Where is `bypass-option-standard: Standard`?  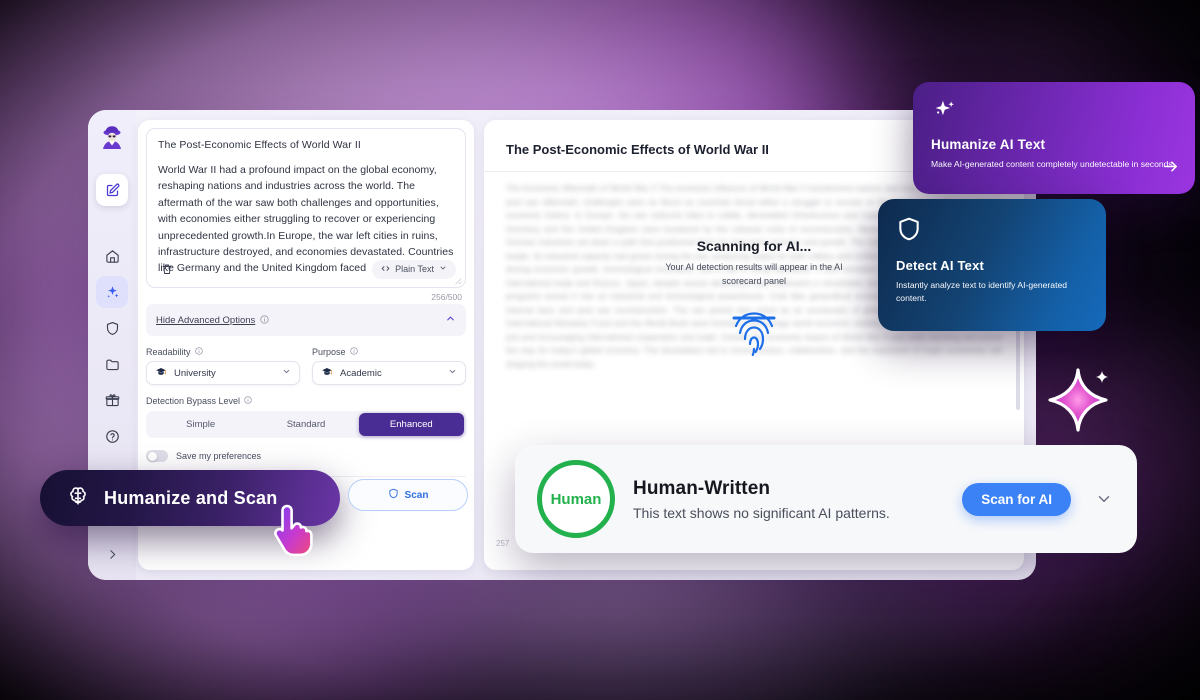 bypass-option-standard: Standard is located at coordinates (305, 424).